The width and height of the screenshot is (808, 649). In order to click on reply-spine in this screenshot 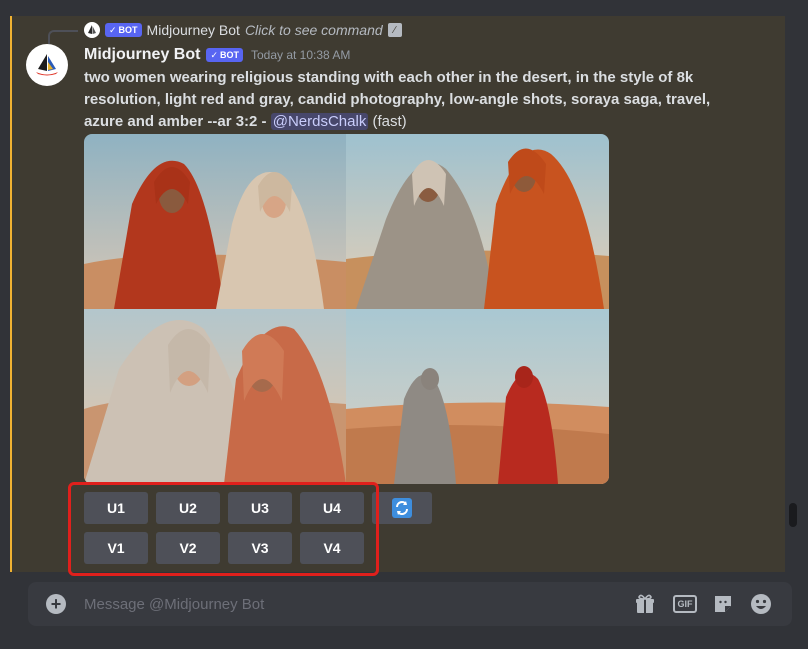, I will do `click(63, 37)`.